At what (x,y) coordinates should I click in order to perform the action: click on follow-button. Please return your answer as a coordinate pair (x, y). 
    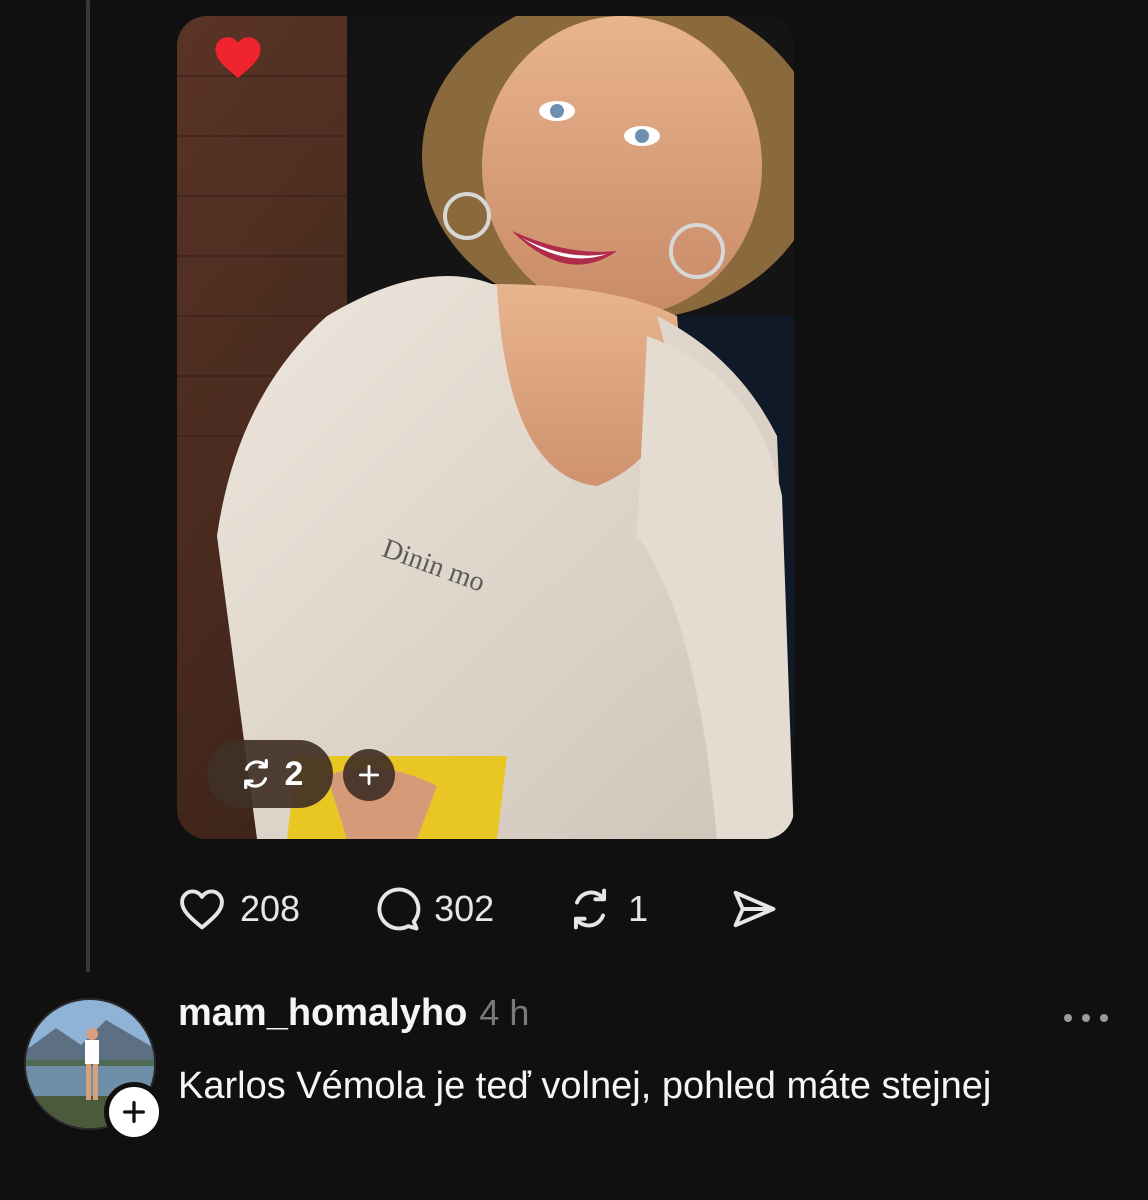
    Looking at the image, I should click on (134, 1112).